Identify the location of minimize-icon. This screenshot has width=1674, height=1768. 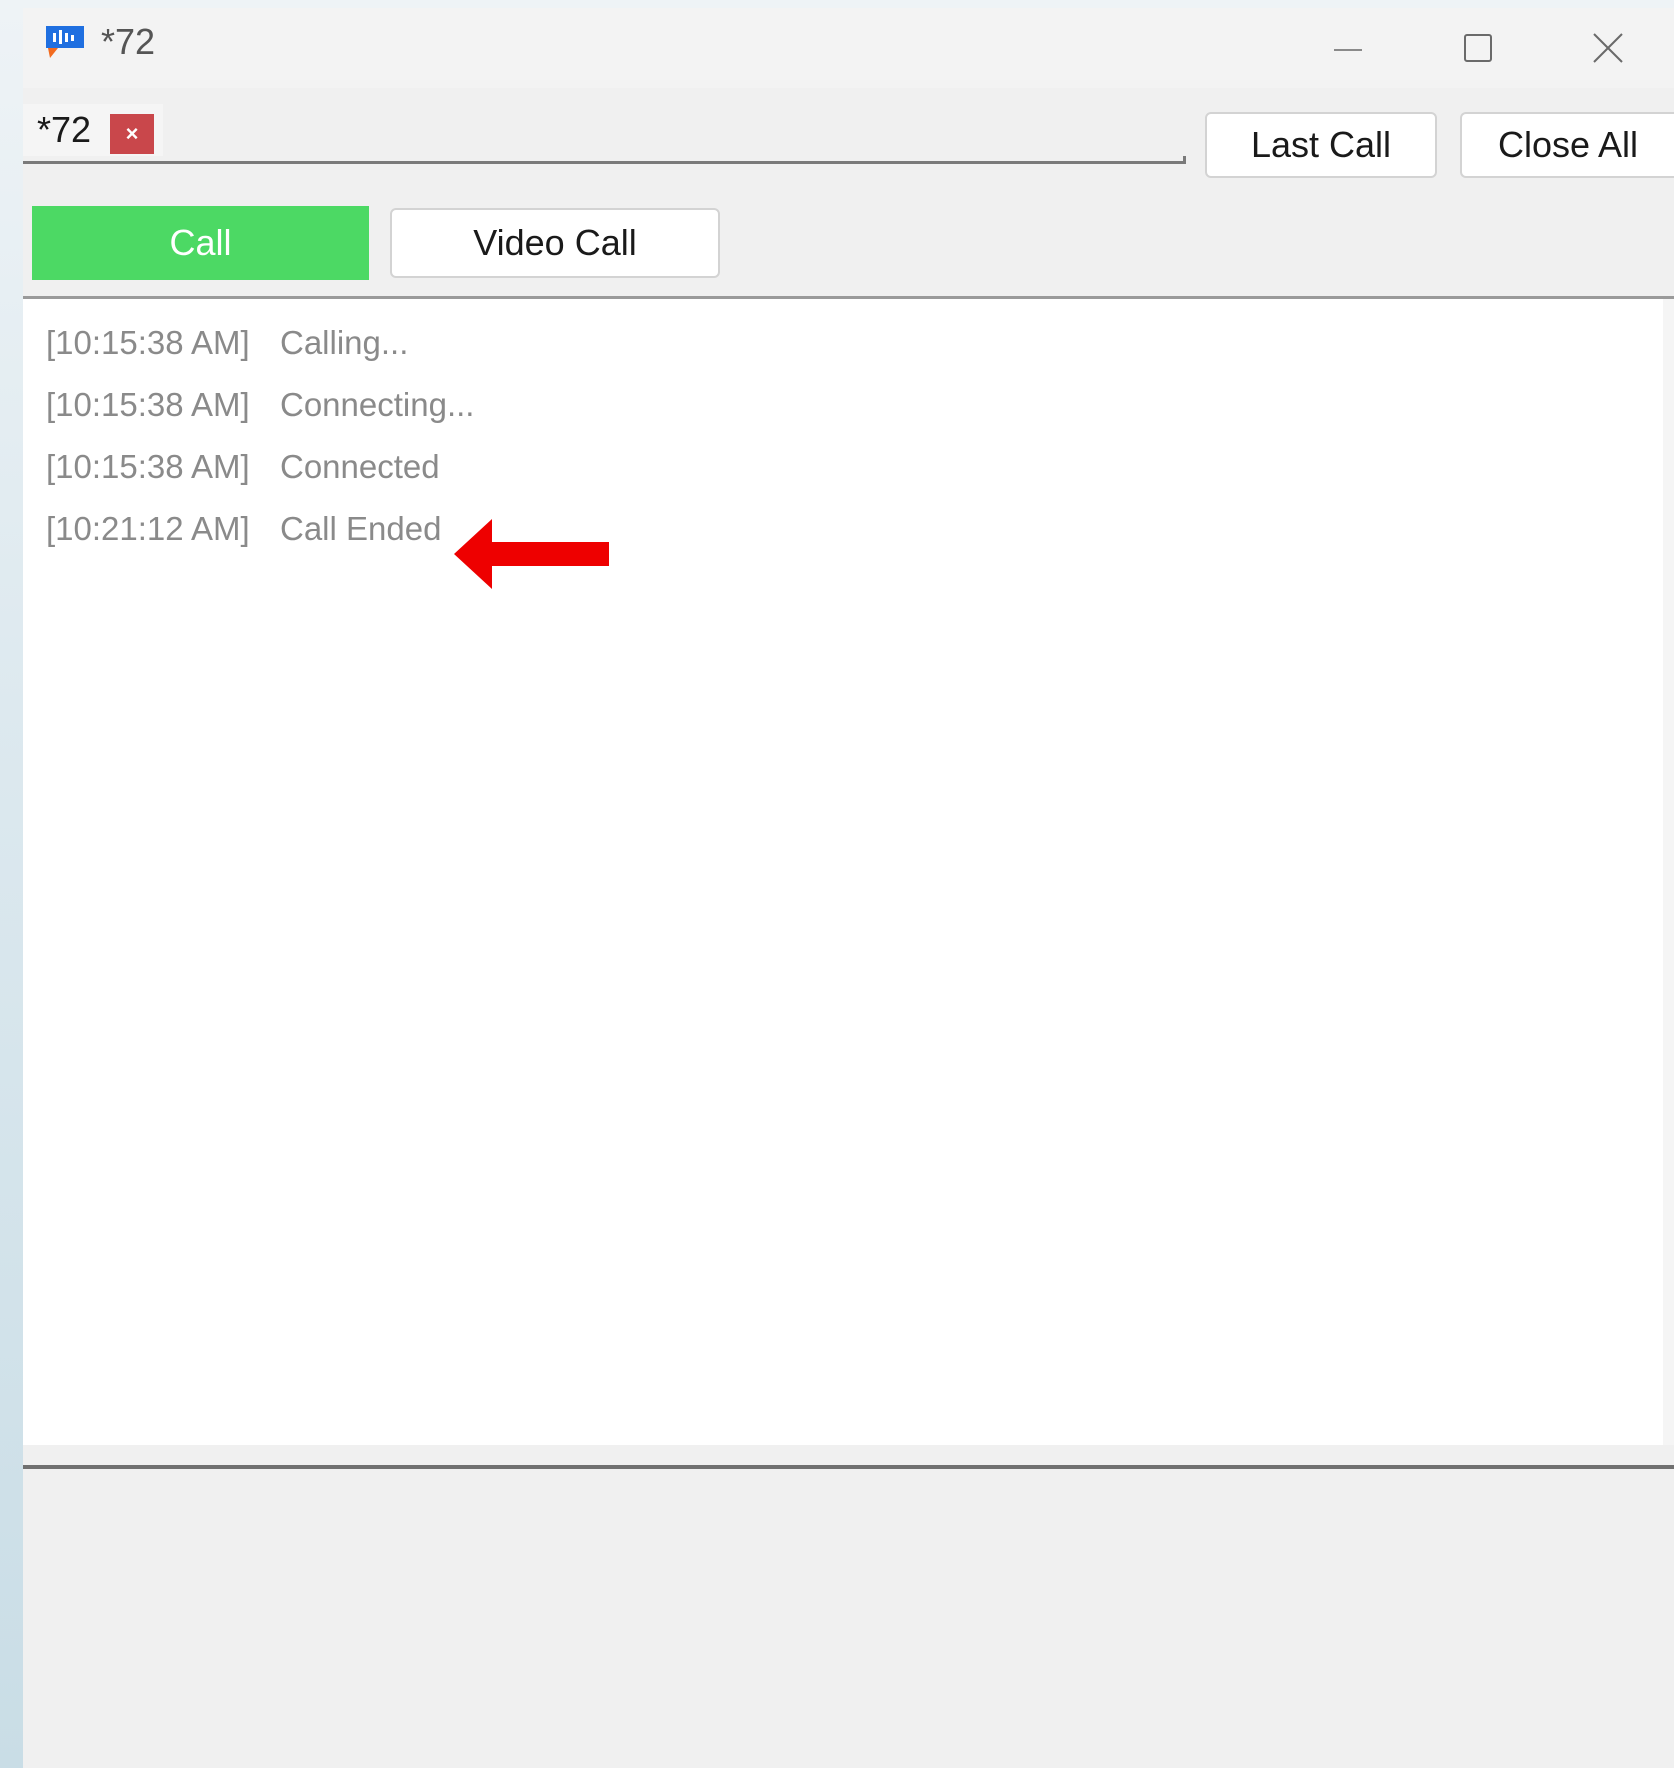
(1348, 50).